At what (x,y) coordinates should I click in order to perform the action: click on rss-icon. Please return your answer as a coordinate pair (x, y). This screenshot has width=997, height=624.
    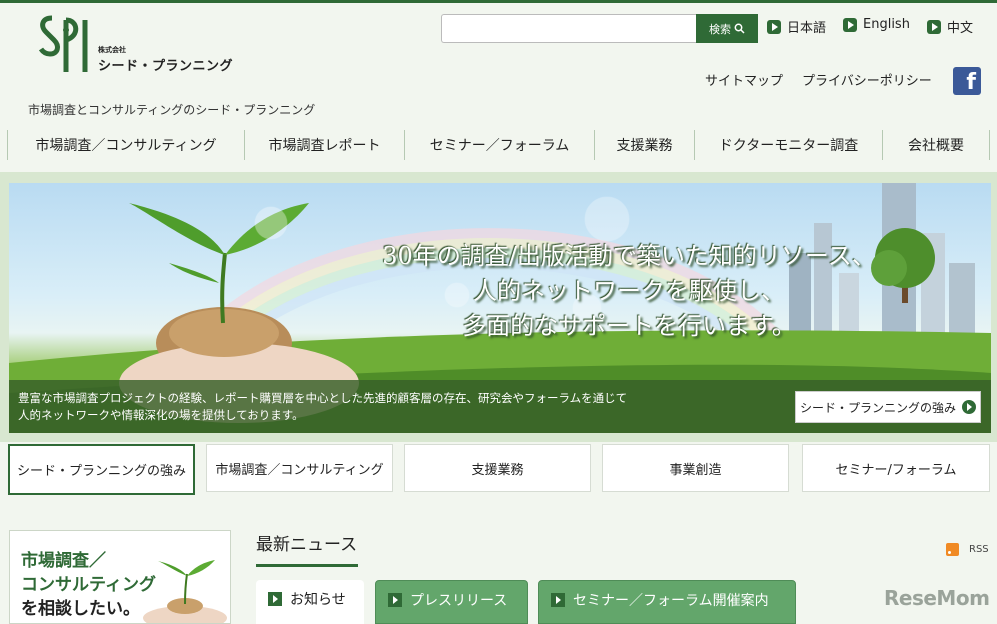
    Looking at the image, I should click on (952, 549).